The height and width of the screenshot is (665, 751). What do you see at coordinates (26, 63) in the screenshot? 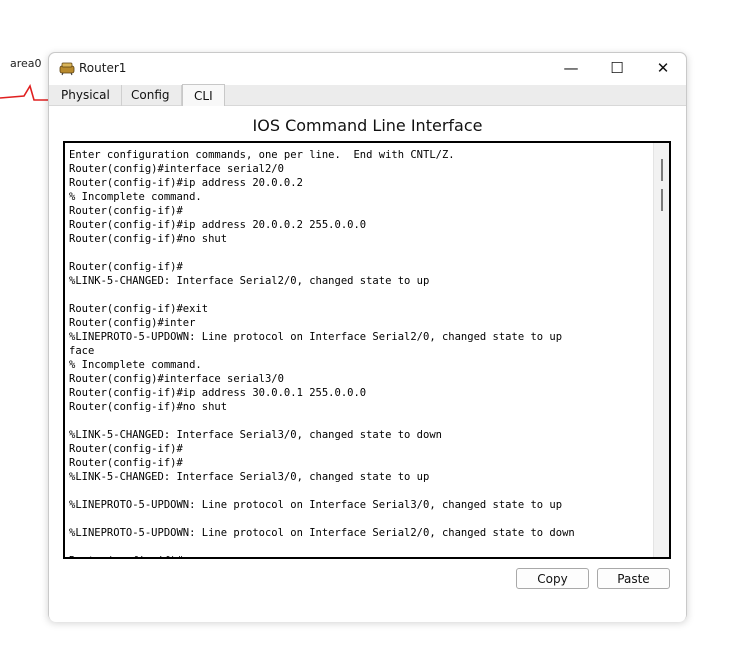
I see `area-label: area0` at bounding box center [26, 63].